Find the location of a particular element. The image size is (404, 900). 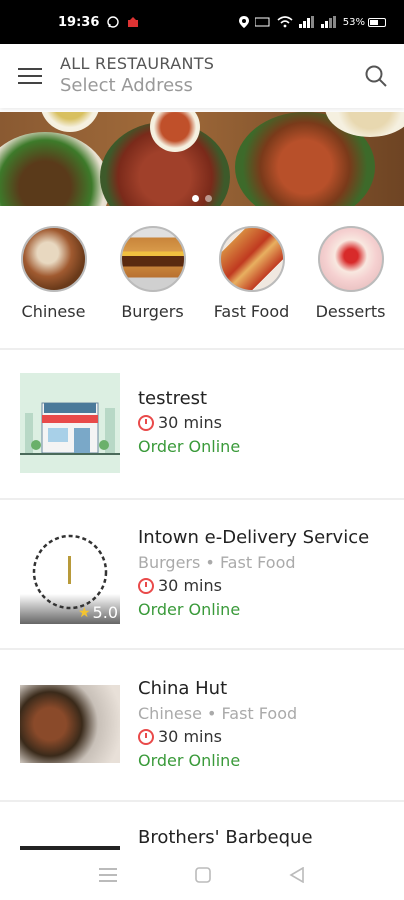

network-speed-icon is located at coordinates (262, 22).